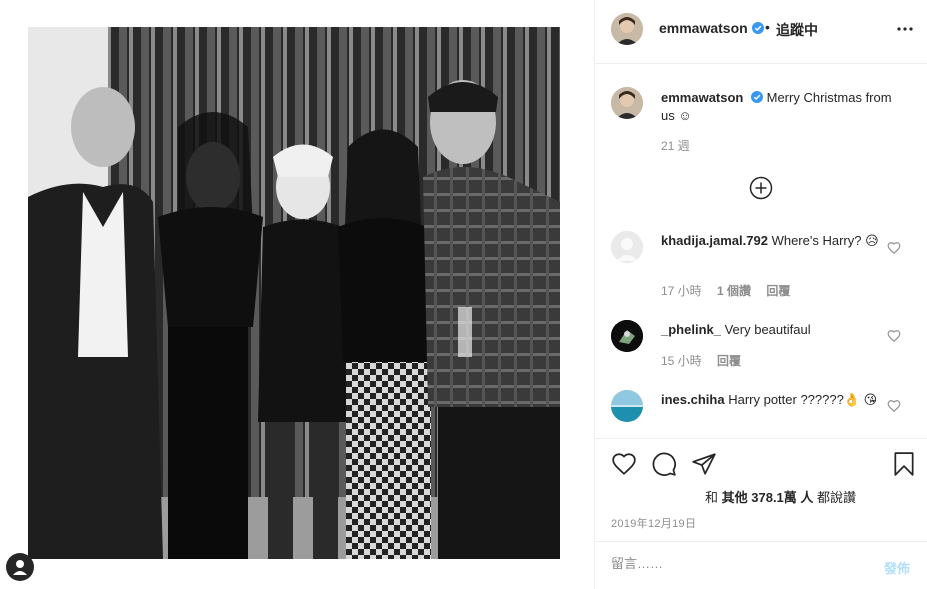 The height and width of the screenshot is (589, 927). Describe the element at coordinates (681, 291) in the screenshot. I see `comment-timestamp: 17 小時` at that location.